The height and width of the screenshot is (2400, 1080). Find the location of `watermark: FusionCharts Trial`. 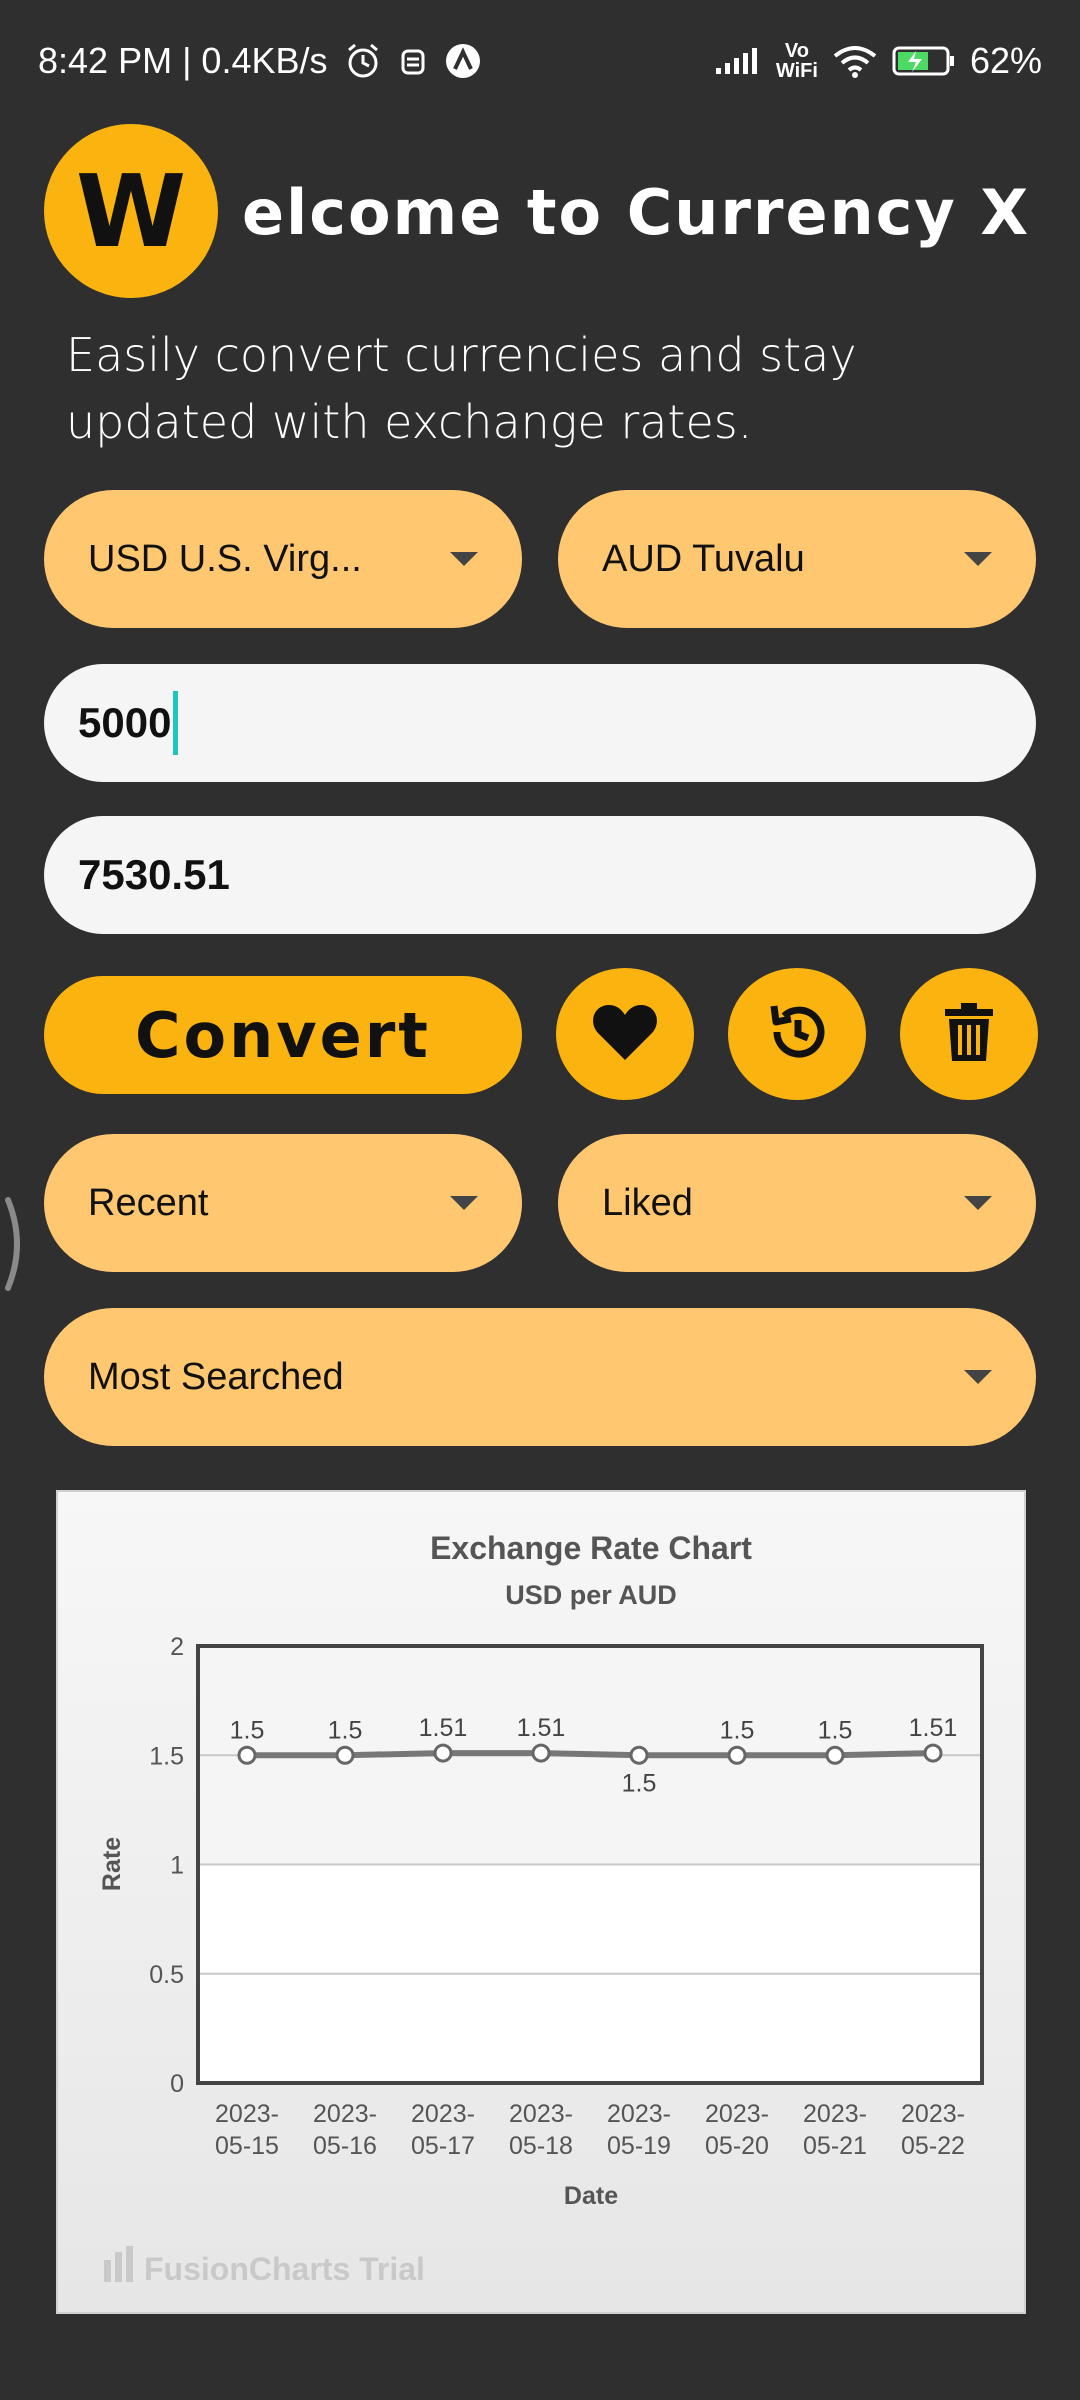

watermark: FusionCharts Trial is located at coordinates (264, 2266).